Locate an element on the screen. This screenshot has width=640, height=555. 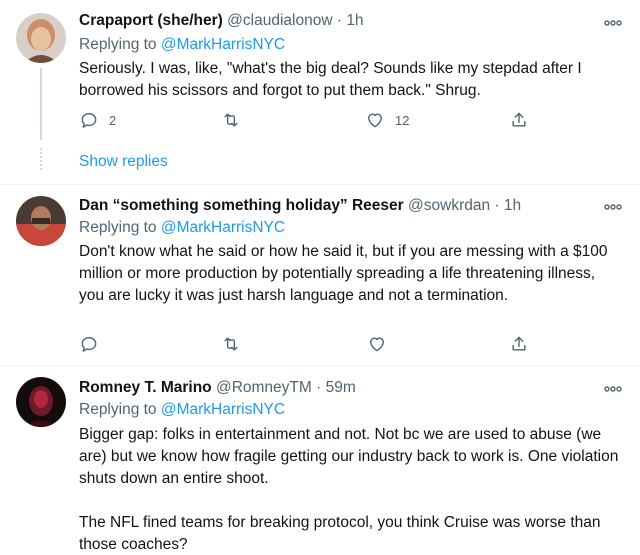
like-count: 12 is located at coordinates (402, 120).